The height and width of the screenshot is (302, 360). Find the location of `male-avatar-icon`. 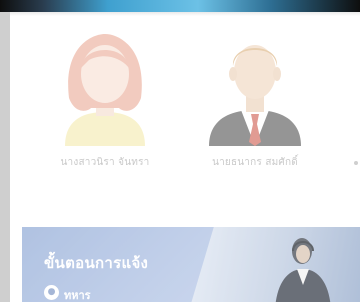

male-avatar-icon is located at coordinates (255, 95).